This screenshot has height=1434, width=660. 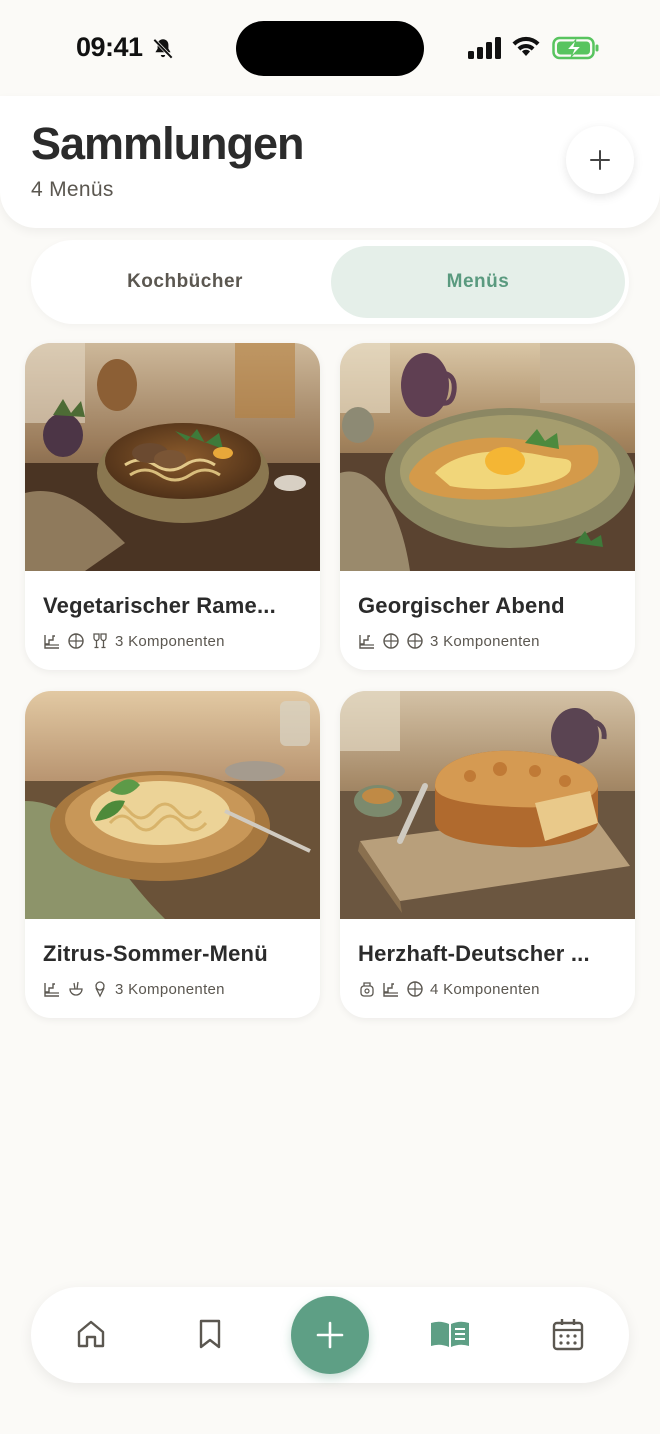 What do you see at coordinates (163, 48) in the screenshot?
I see `bell-muted-icon` at bounding box center [163, 48].